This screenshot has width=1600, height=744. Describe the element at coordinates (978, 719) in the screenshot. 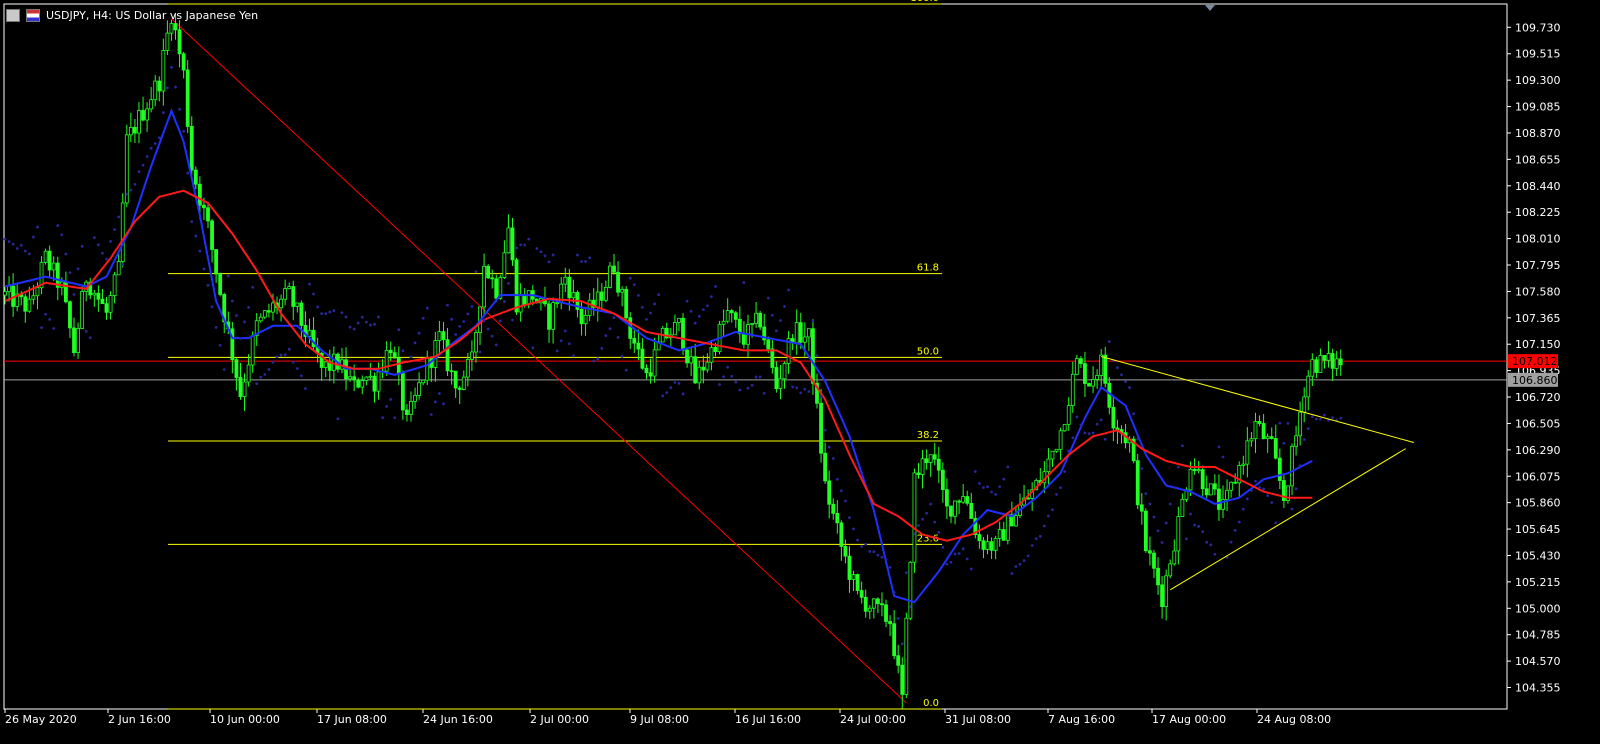

I see `x-tick-label: 31 Jul 08:00` at that location.